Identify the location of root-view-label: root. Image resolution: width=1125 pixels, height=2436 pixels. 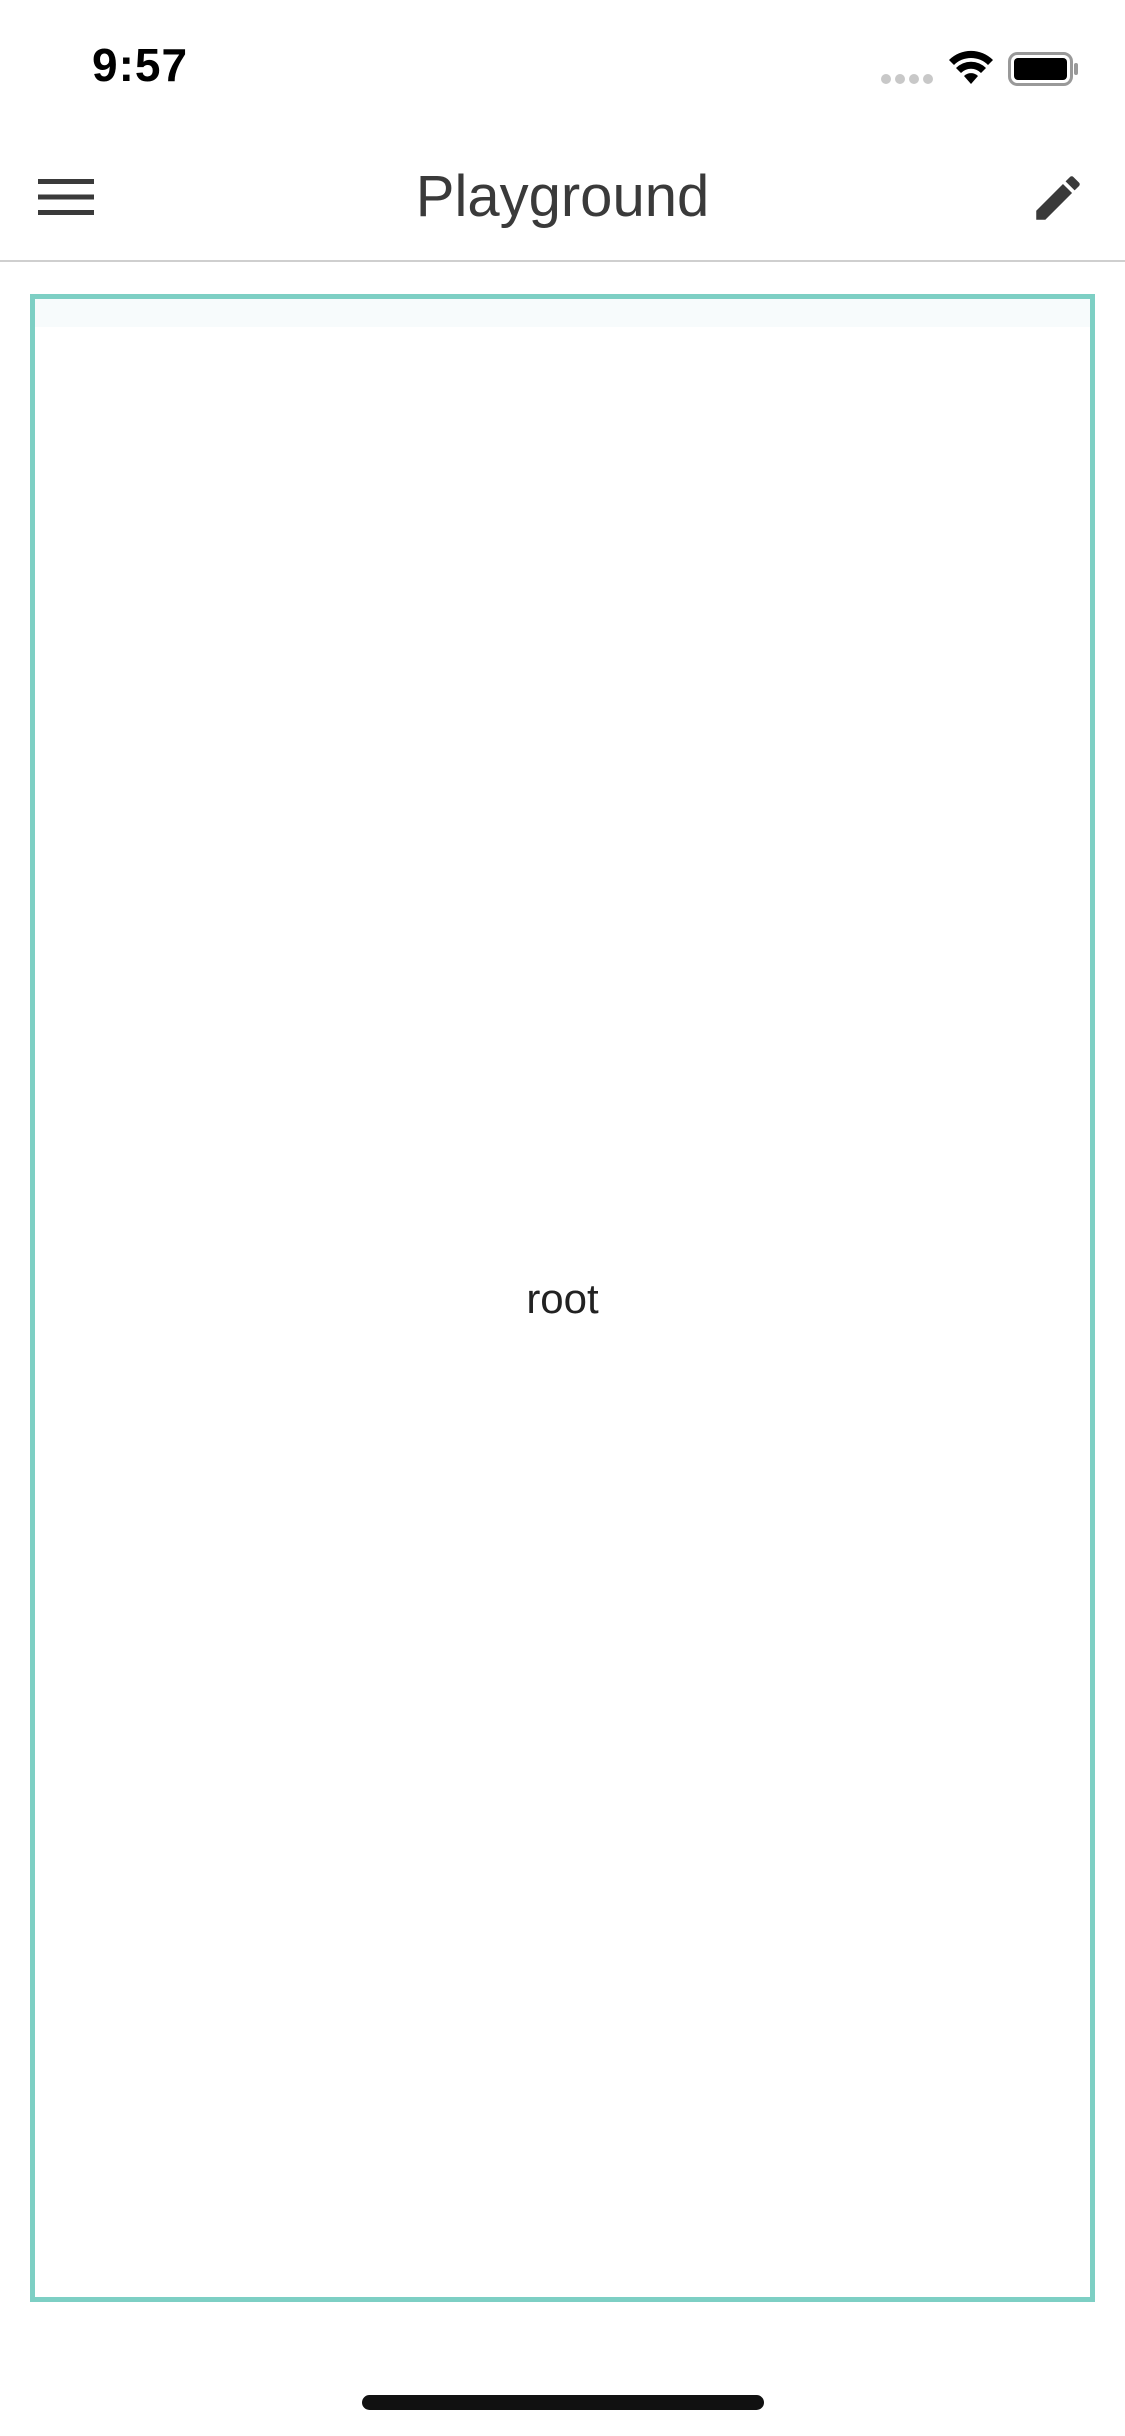
(562, 1298).